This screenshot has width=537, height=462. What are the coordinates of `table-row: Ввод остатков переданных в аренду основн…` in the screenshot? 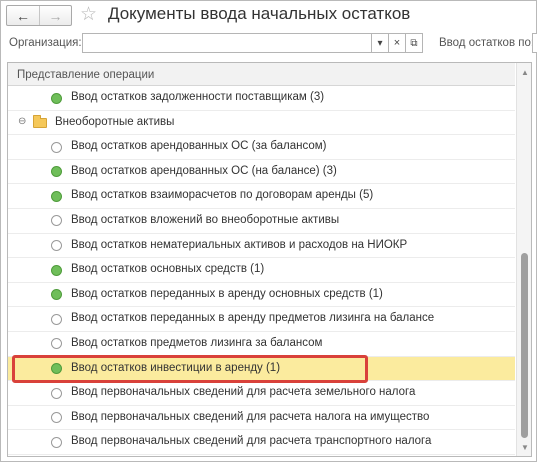 It's located at (261, 295).